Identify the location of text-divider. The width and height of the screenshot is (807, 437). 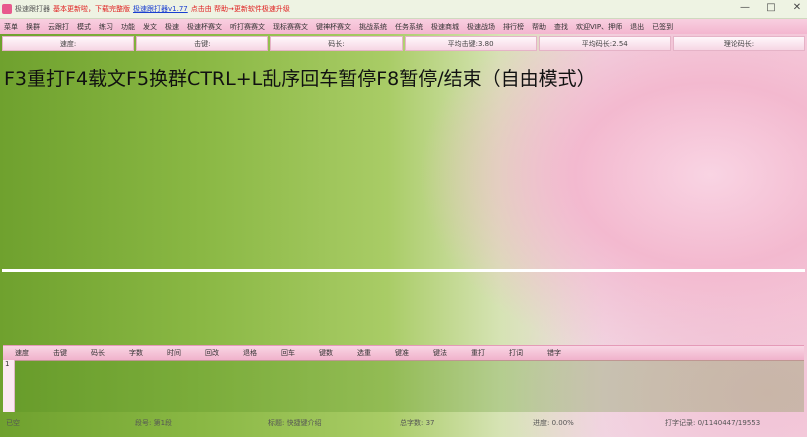
(403, 270).